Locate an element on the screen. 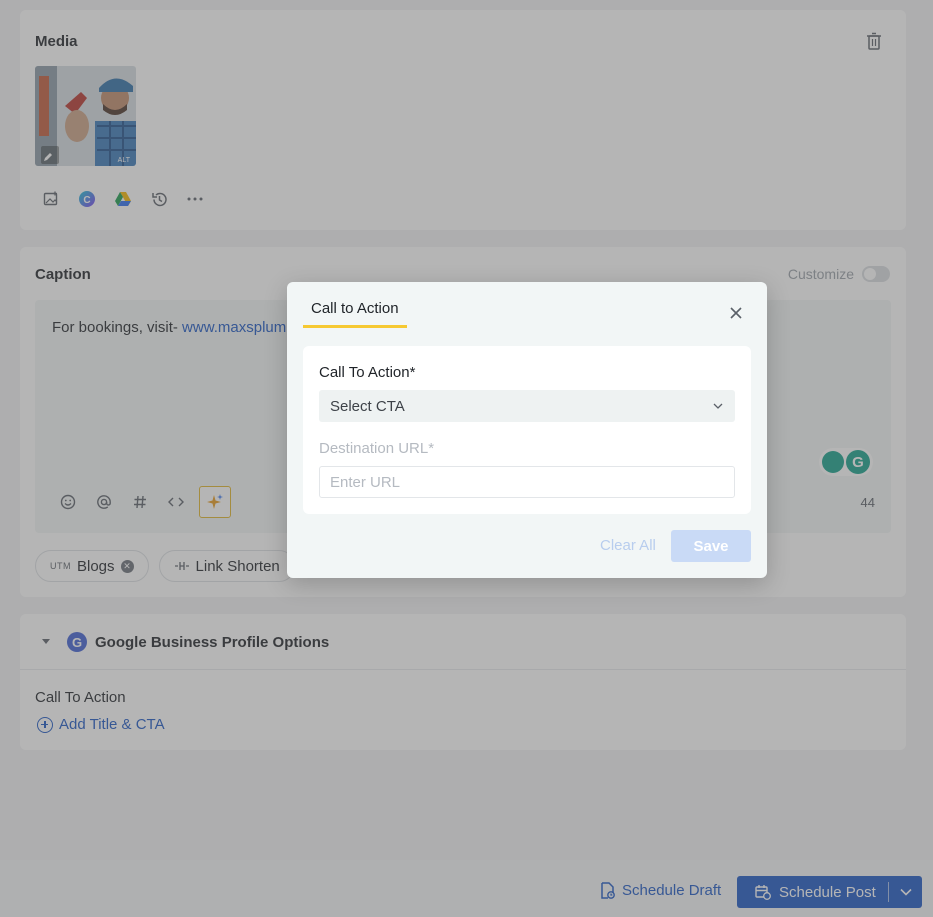  chevron-down-icon is located at coordinates (718, 406).